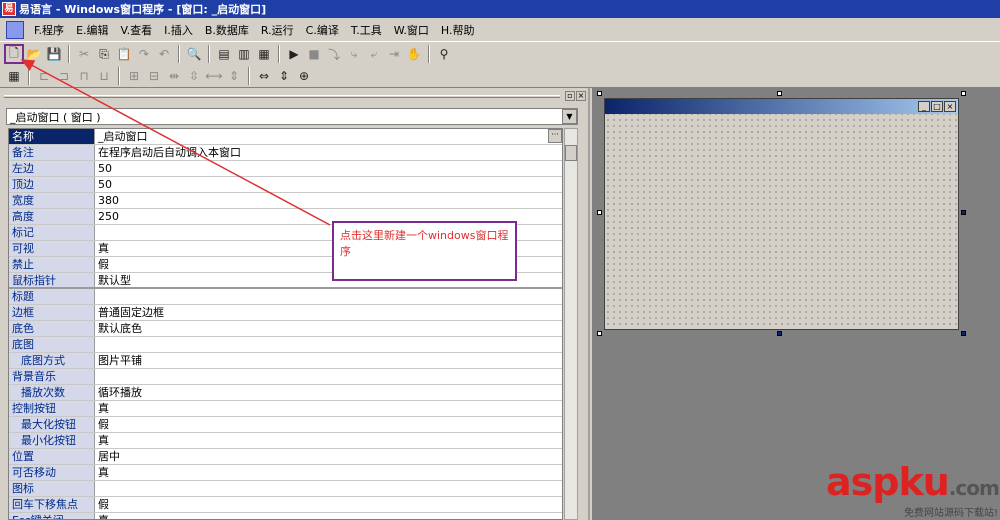 This screenshot has height=520, width=1000. Describe the element at coordinates (292, 116) in the screenshot. I see `object-selector: _启动窗口 ( 窗口 ) ▼` at that location.